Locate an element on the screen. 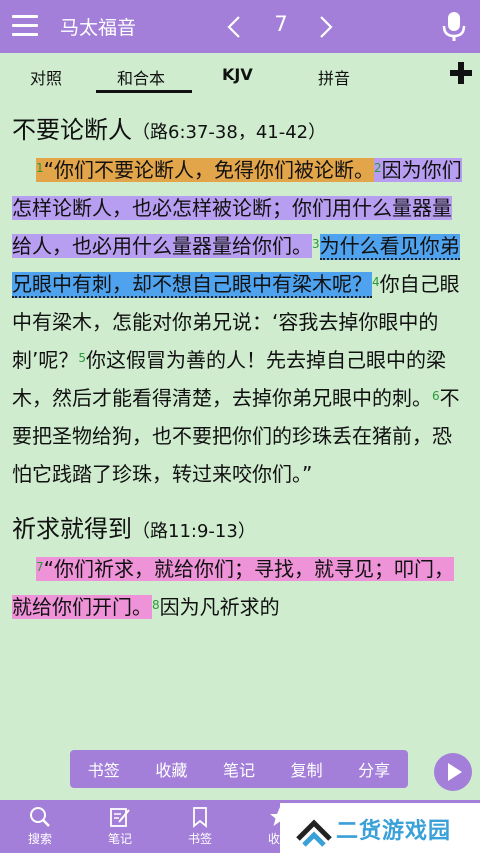 This screenshot has height=853, width=480. share-action: 分享 is located at coordinates (374, 769).